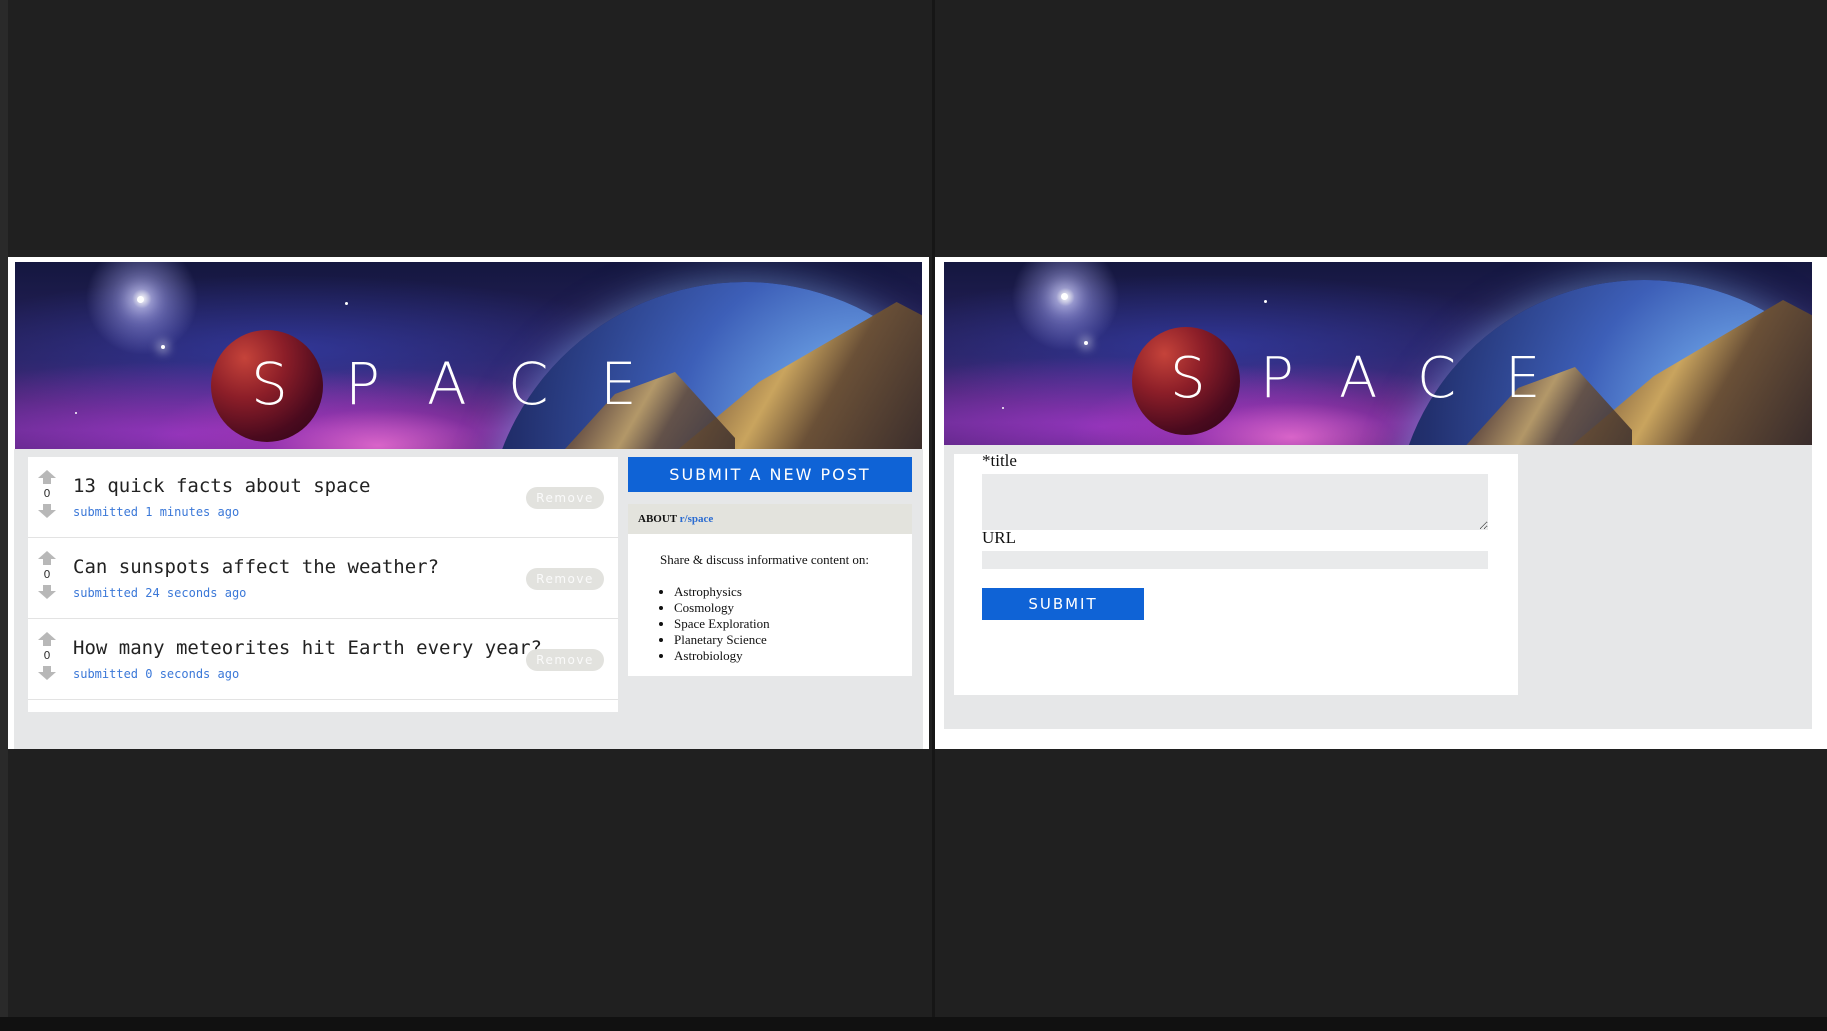 The height and width of the screenshot is (1031, 1827). What do you see at coordinates (657, 519) in the screenshot?
I see `about-label: ABOUT` at bounding box center [657, 519].